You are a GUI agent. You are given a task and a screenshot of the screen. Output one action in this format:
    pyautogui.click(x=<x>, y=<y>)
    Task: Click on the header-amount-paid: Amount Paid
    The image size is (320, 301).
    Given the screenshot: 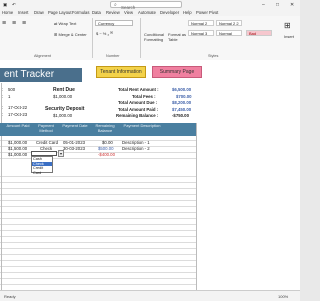 What is the action you would take?
    pyautogui.click(x=18, y=125)
    